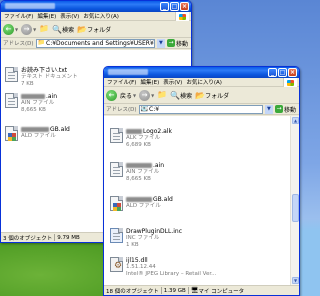  Describe the element at coordinates (200, 109) in the screenshot. I see `address-input: 💽 C:¥` at that location.